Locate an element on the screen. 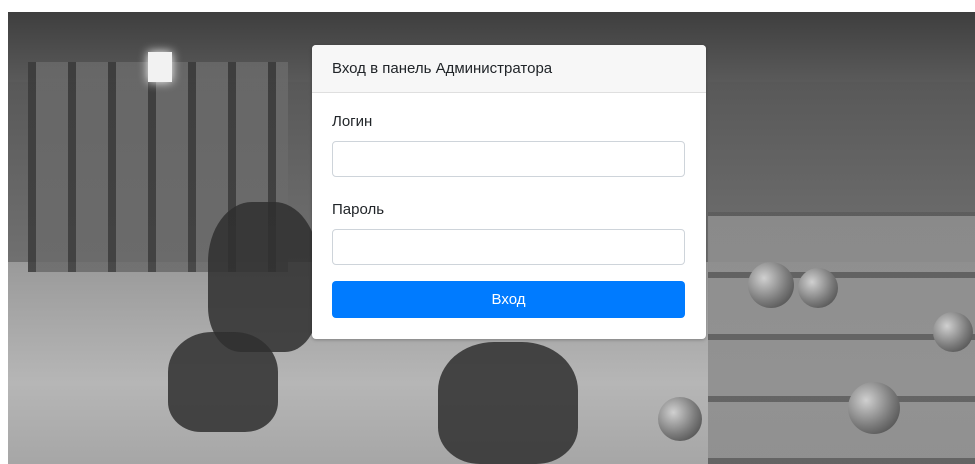 Image resolution: width=975 pixels, height=464 pixels. password-label: Пароль is located at coordinates (358, 209).